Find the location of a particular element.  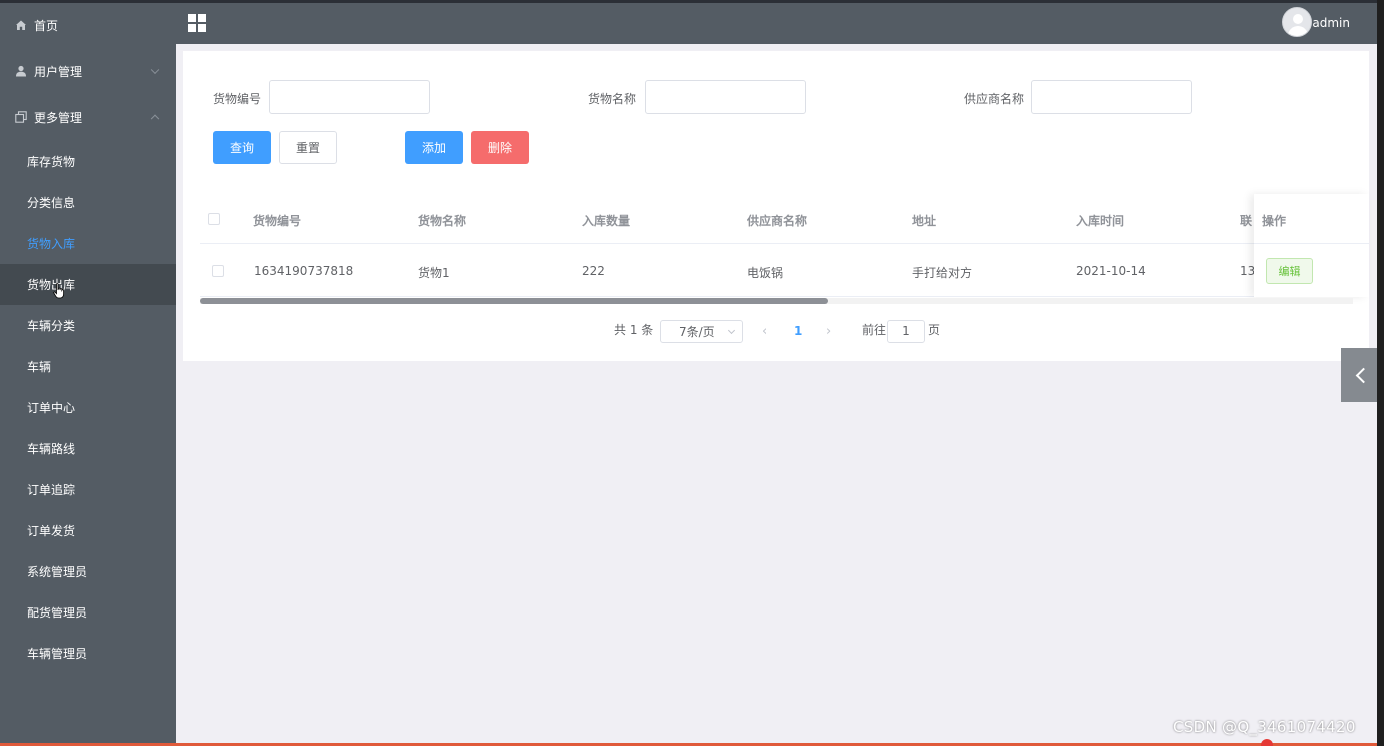

sidebar-item-label: 订单追踪 is located at coordinates (51, 490).